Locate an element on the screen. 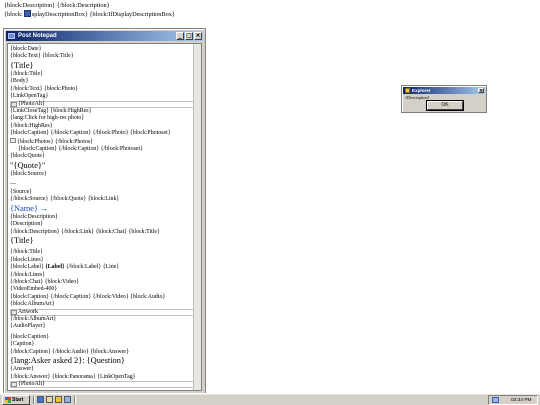  clock: 03:34 PM is located at coordinates (521, 400).